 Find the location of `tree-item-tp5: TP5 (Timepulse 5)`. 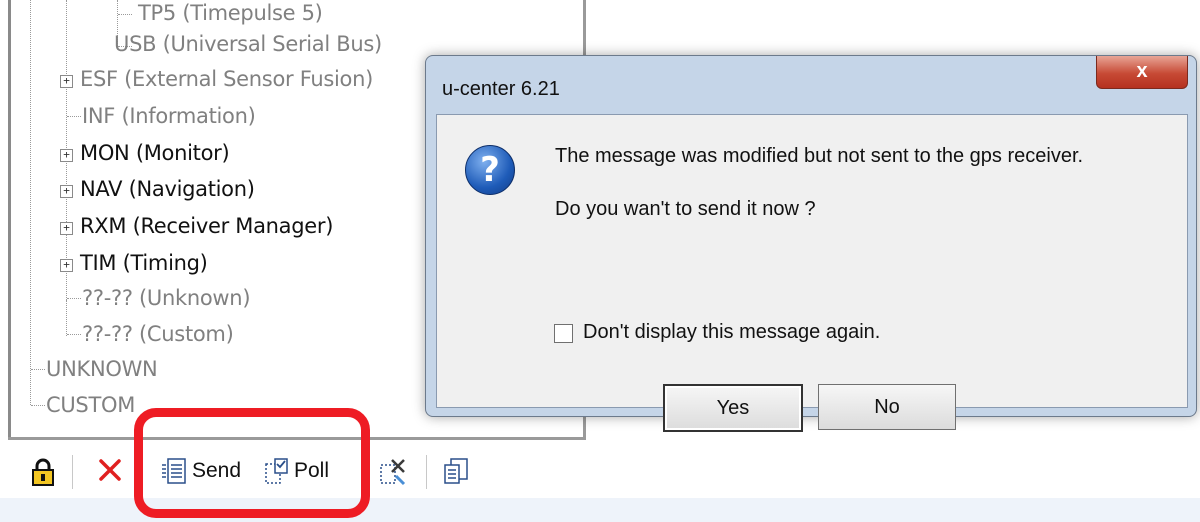

tree-item-tp5: TP5 (Timepulse 5) is located at coordinates (230, 14).